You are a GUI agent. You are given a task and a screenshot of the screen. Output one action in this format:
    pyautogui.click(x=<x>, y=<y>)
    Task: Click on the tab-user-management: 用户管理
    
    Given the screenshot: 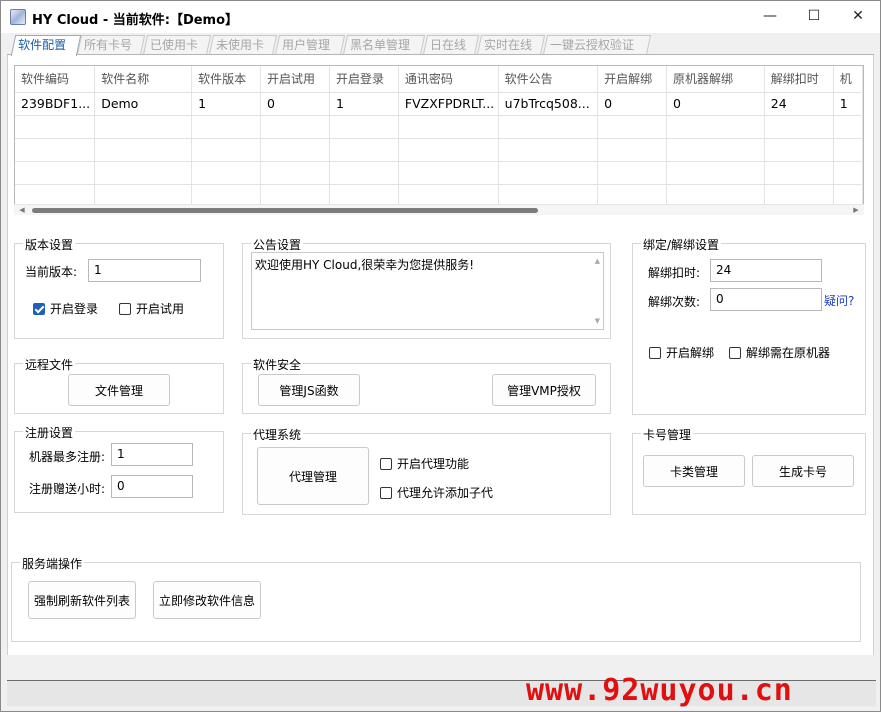 What is the action you would take?
    pyautogui.click(x=310, y=45)
    